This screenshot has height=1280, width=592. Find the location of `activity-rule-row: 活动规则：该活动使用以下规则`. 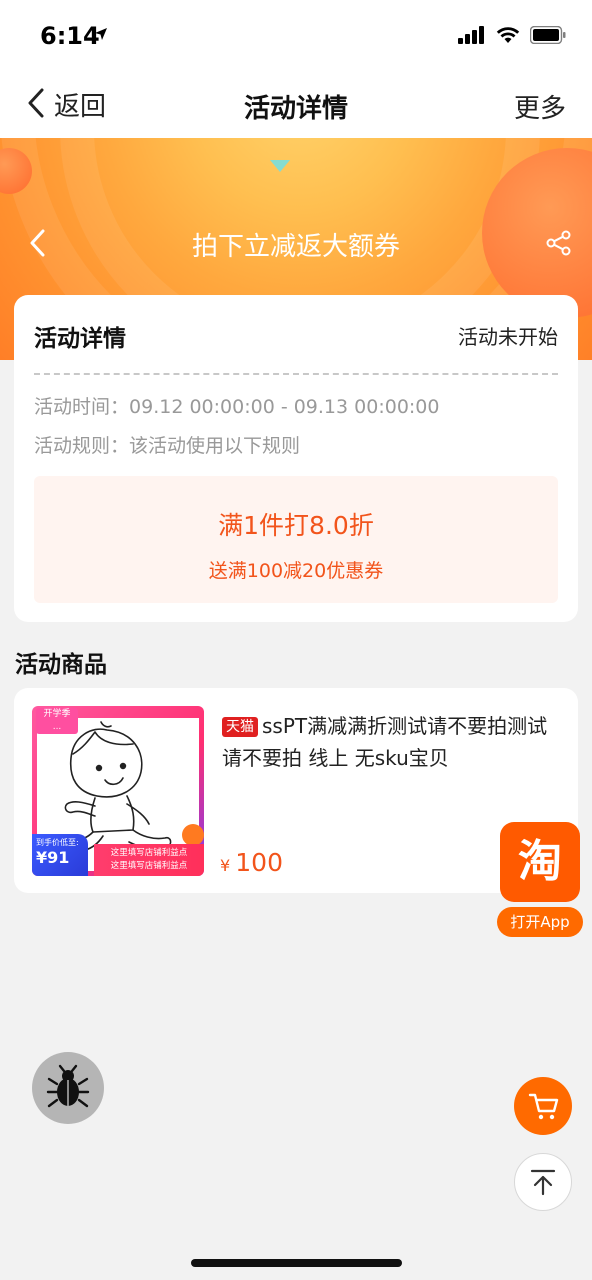

activity-rule-row: 活动规则：该活动使用以下规则 is located at coordinates (167, 444).